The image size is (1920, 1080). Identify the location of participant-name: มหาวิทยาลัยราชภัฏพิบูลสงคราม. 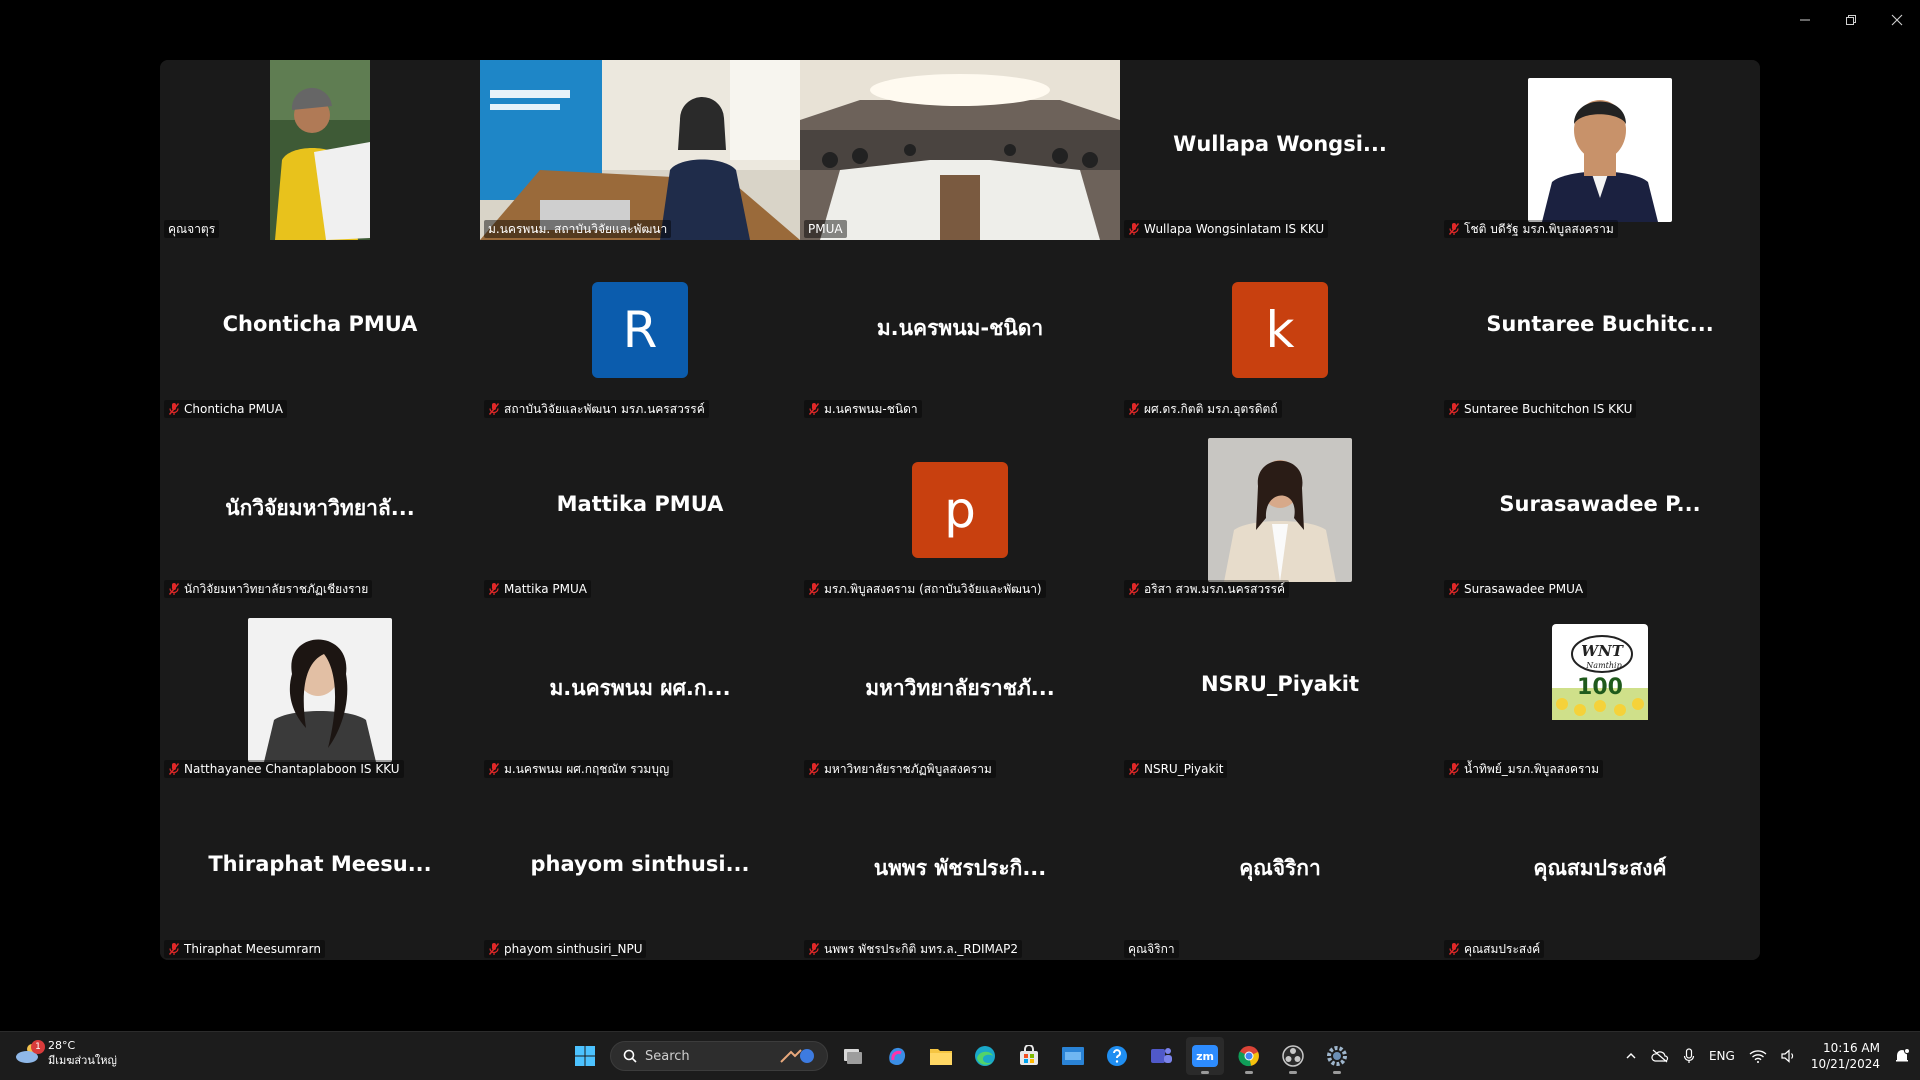
(908, 768).